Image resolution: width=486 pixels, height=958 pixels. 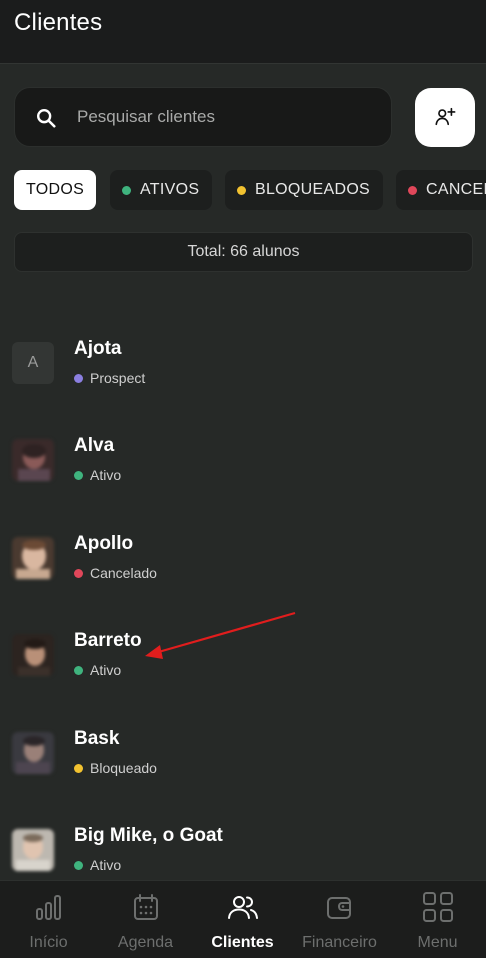 What do you see at coordinates (46, 118) in the screenshot?
I see `search-icon` at bounding box center [46, 118].